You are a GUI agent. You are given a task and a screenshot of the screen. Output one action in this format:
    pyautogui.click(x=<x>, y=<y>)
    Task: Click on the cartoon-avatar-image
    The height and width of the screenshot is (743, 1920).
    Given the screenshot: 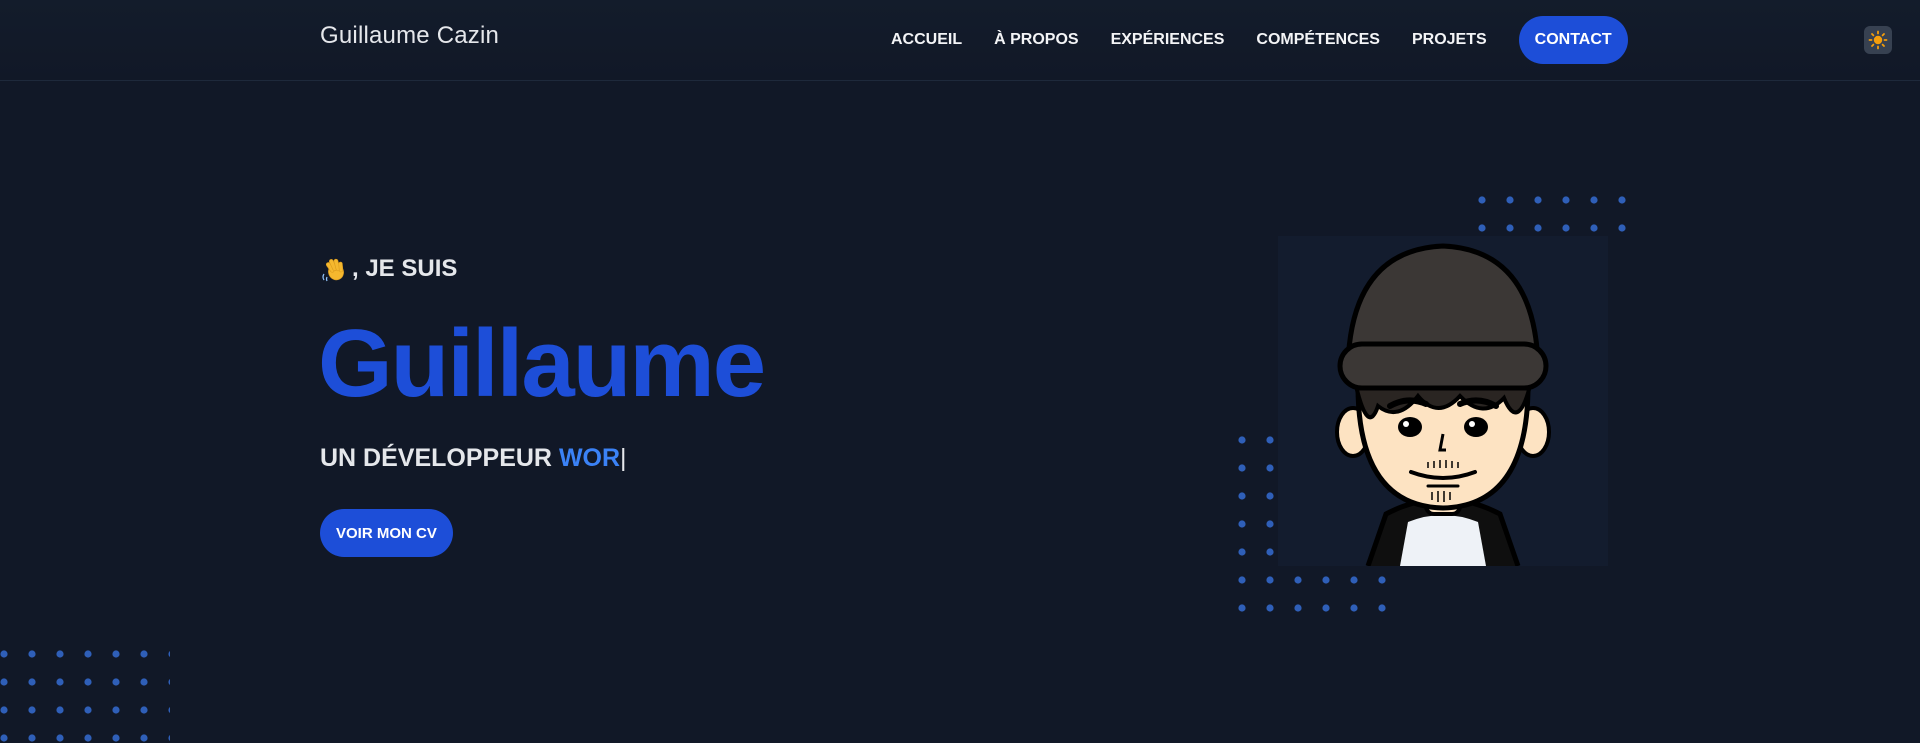 What is the action you would take?
    pyautogui.click(x=1443, y=401)
    